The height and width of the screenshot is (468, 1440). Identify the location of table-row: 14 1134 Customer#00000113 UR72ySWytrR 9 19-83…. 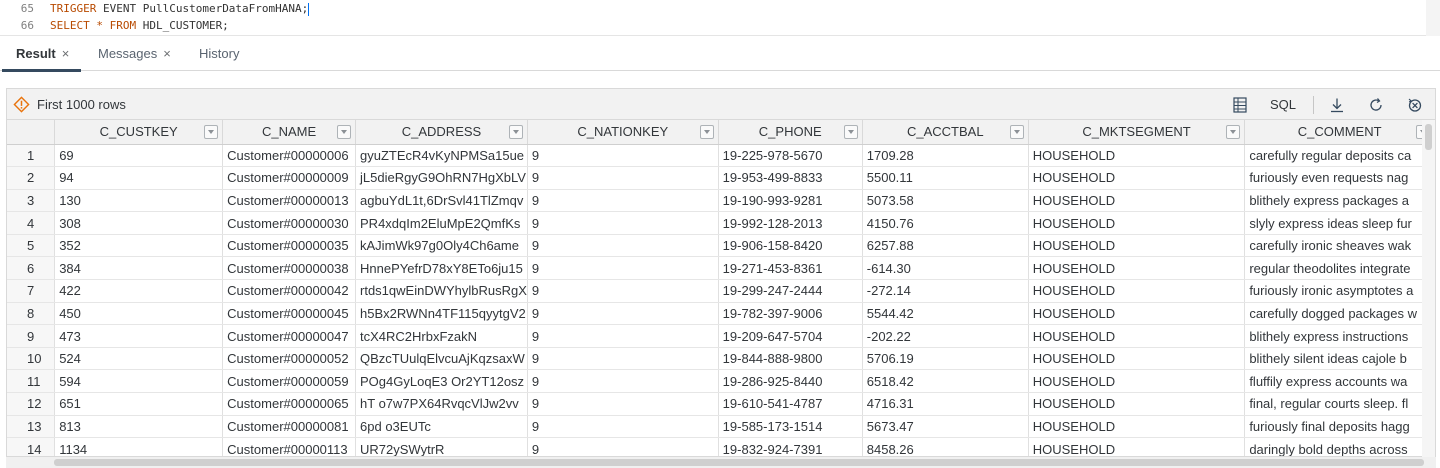
(721, 446).